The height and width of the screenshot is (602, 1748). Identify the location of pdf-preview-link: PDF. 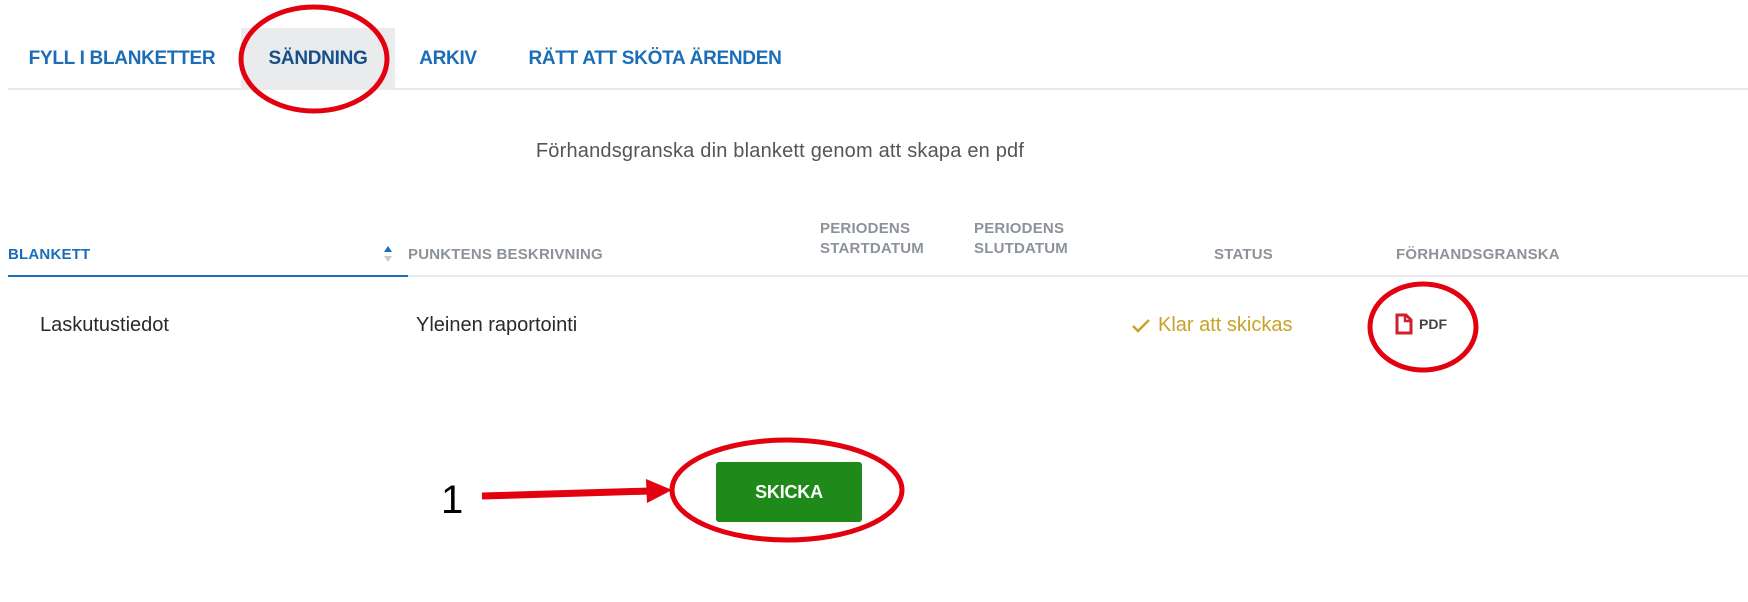
(1421, 324).